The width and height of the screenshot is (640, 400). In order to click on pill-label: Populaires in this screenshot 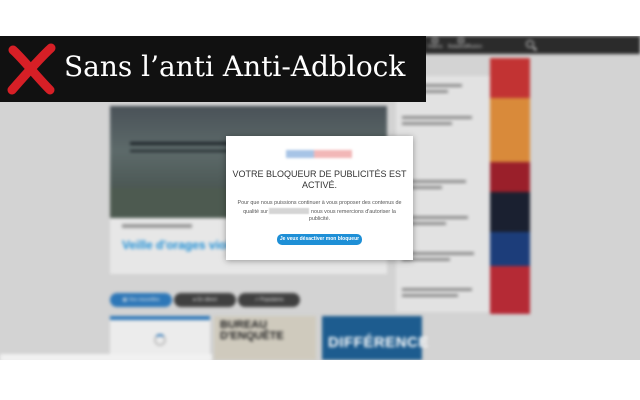, I will do `click(271, 300)`.